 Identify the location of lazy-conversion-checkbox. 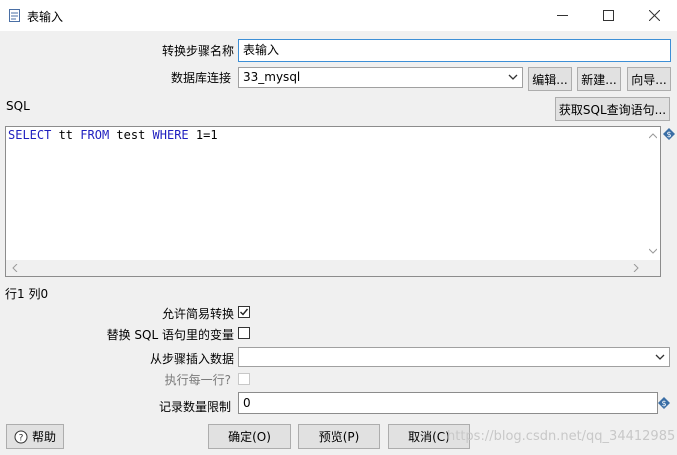
(244, 312).